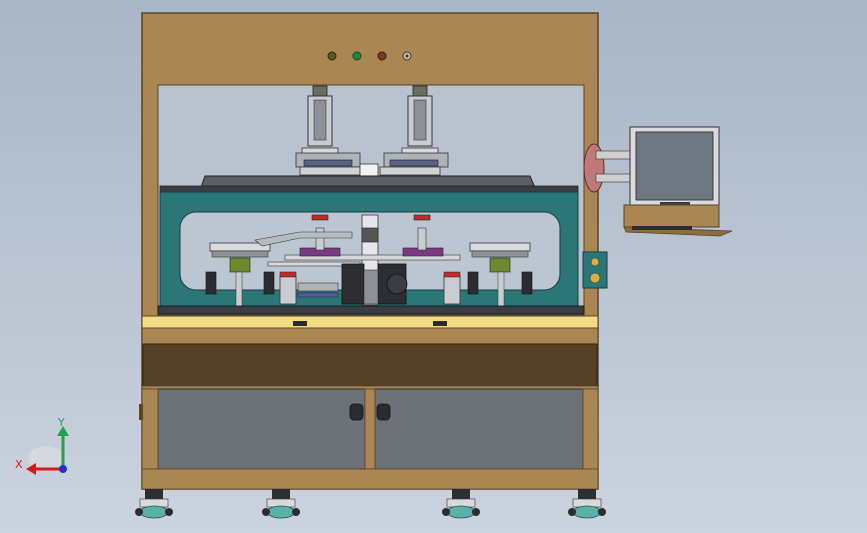 The image size is (867, 533). Describe the element at coordinates (370, 365) in the screenshot. I see `drawer-band` at that location.